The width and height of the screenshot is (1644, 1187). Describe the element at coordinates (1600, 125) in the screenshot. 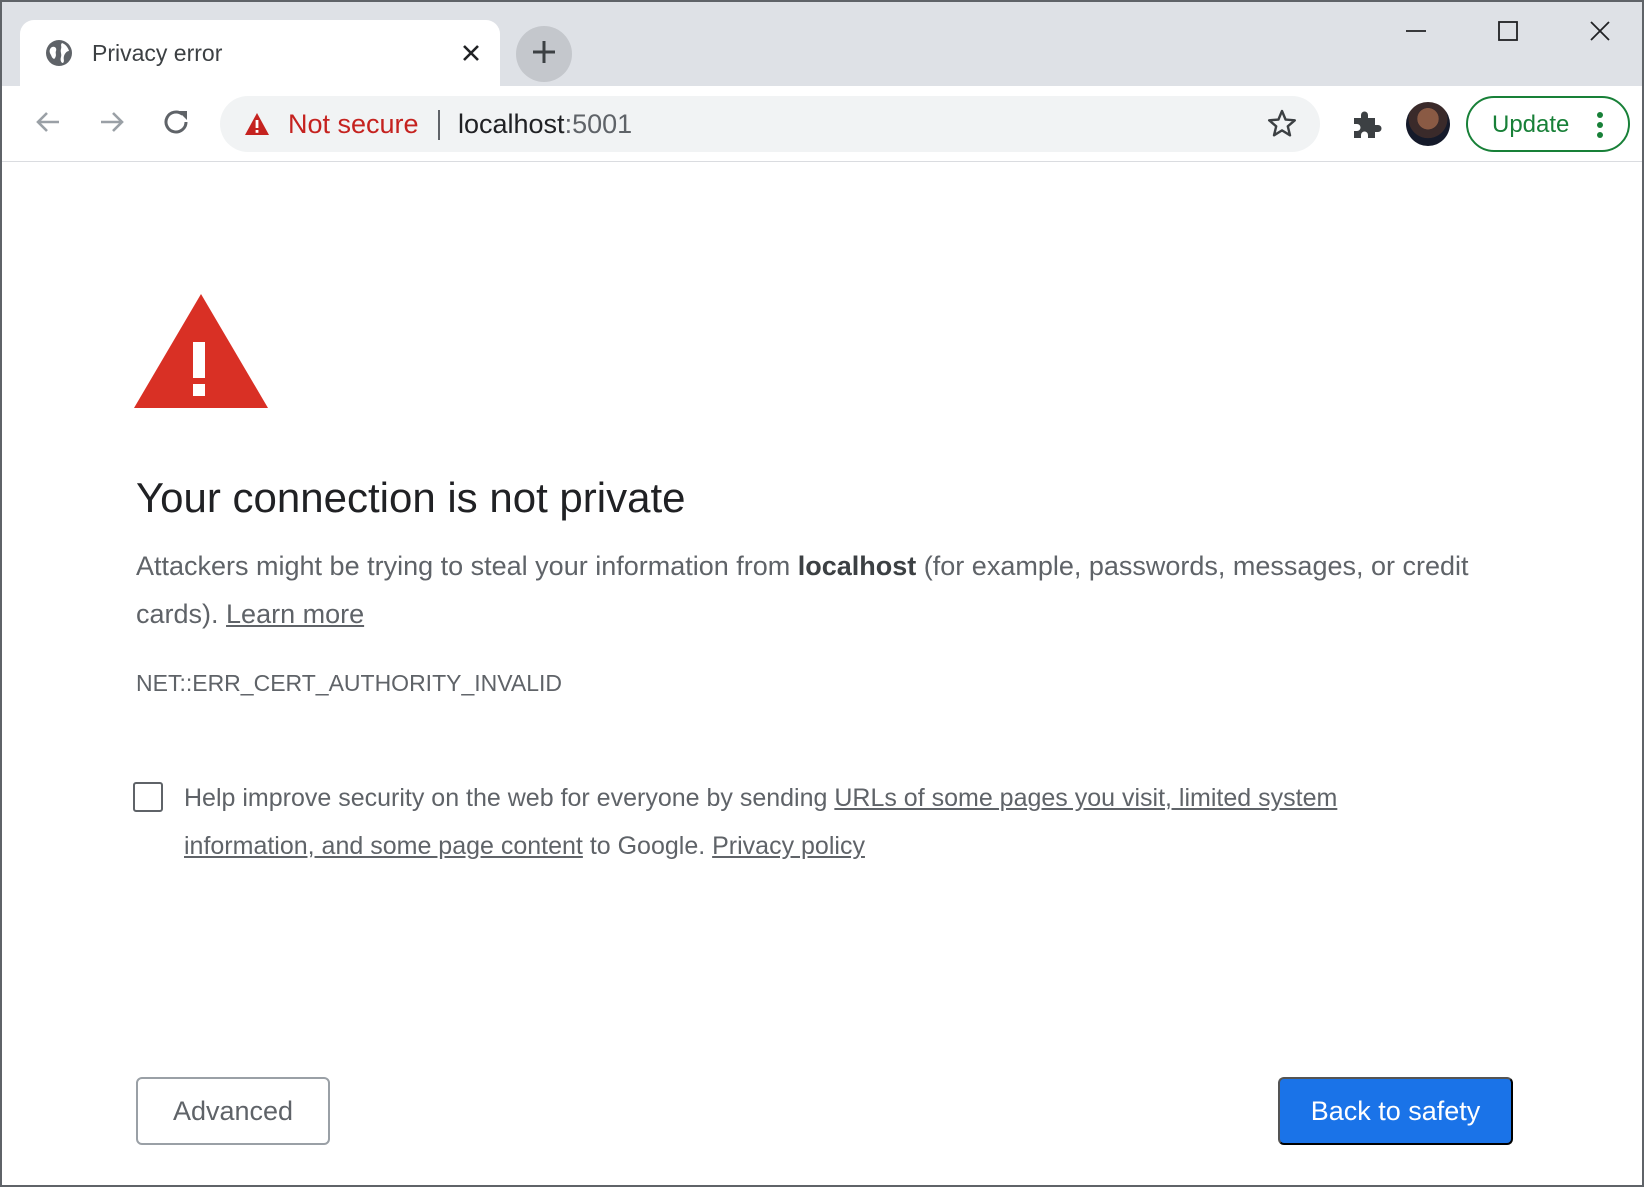

I see `three-dots-icon` at that location.